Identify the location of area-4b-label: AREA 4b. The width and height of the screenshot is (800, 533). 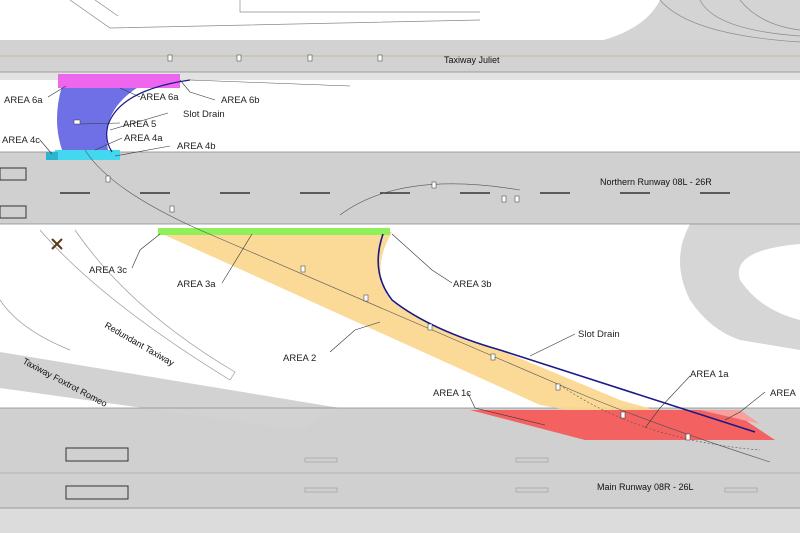
(196, 146).